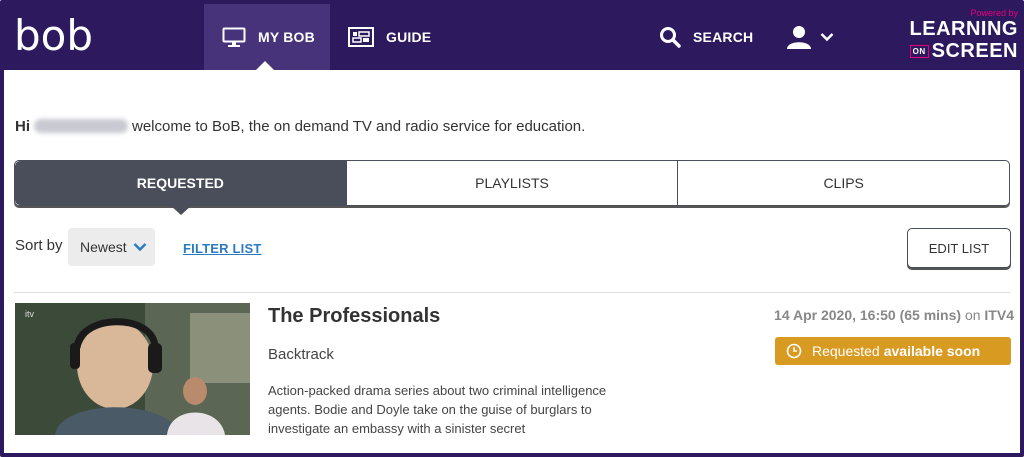 The height and width of the screenshot is (457, 1024). I want to click on tab-playlists: PLAYLISTS, so click(512, 183).